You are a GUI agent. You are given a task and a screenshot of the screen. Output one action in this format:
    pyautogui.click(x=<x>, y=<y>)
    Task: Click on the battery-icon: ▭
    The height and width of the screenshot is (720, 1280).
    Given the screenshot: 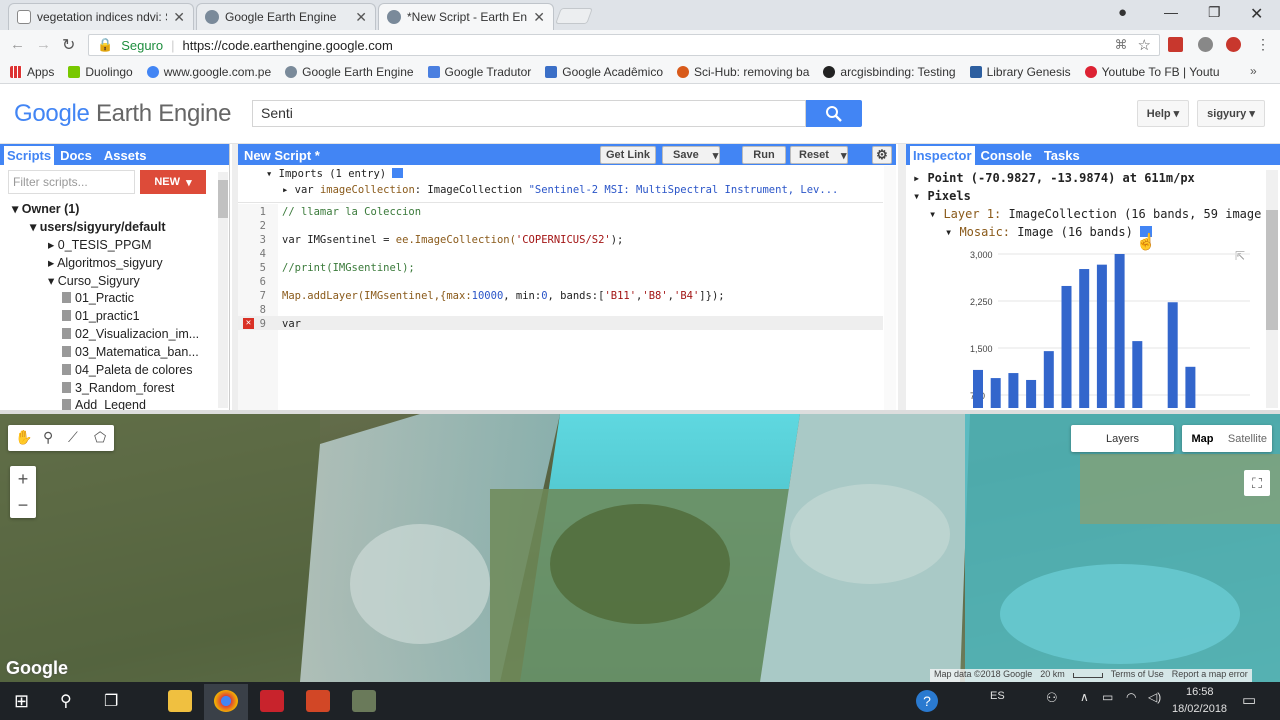 What is the action you would take?
    pyautogui.click(x=1107, y=697)
    